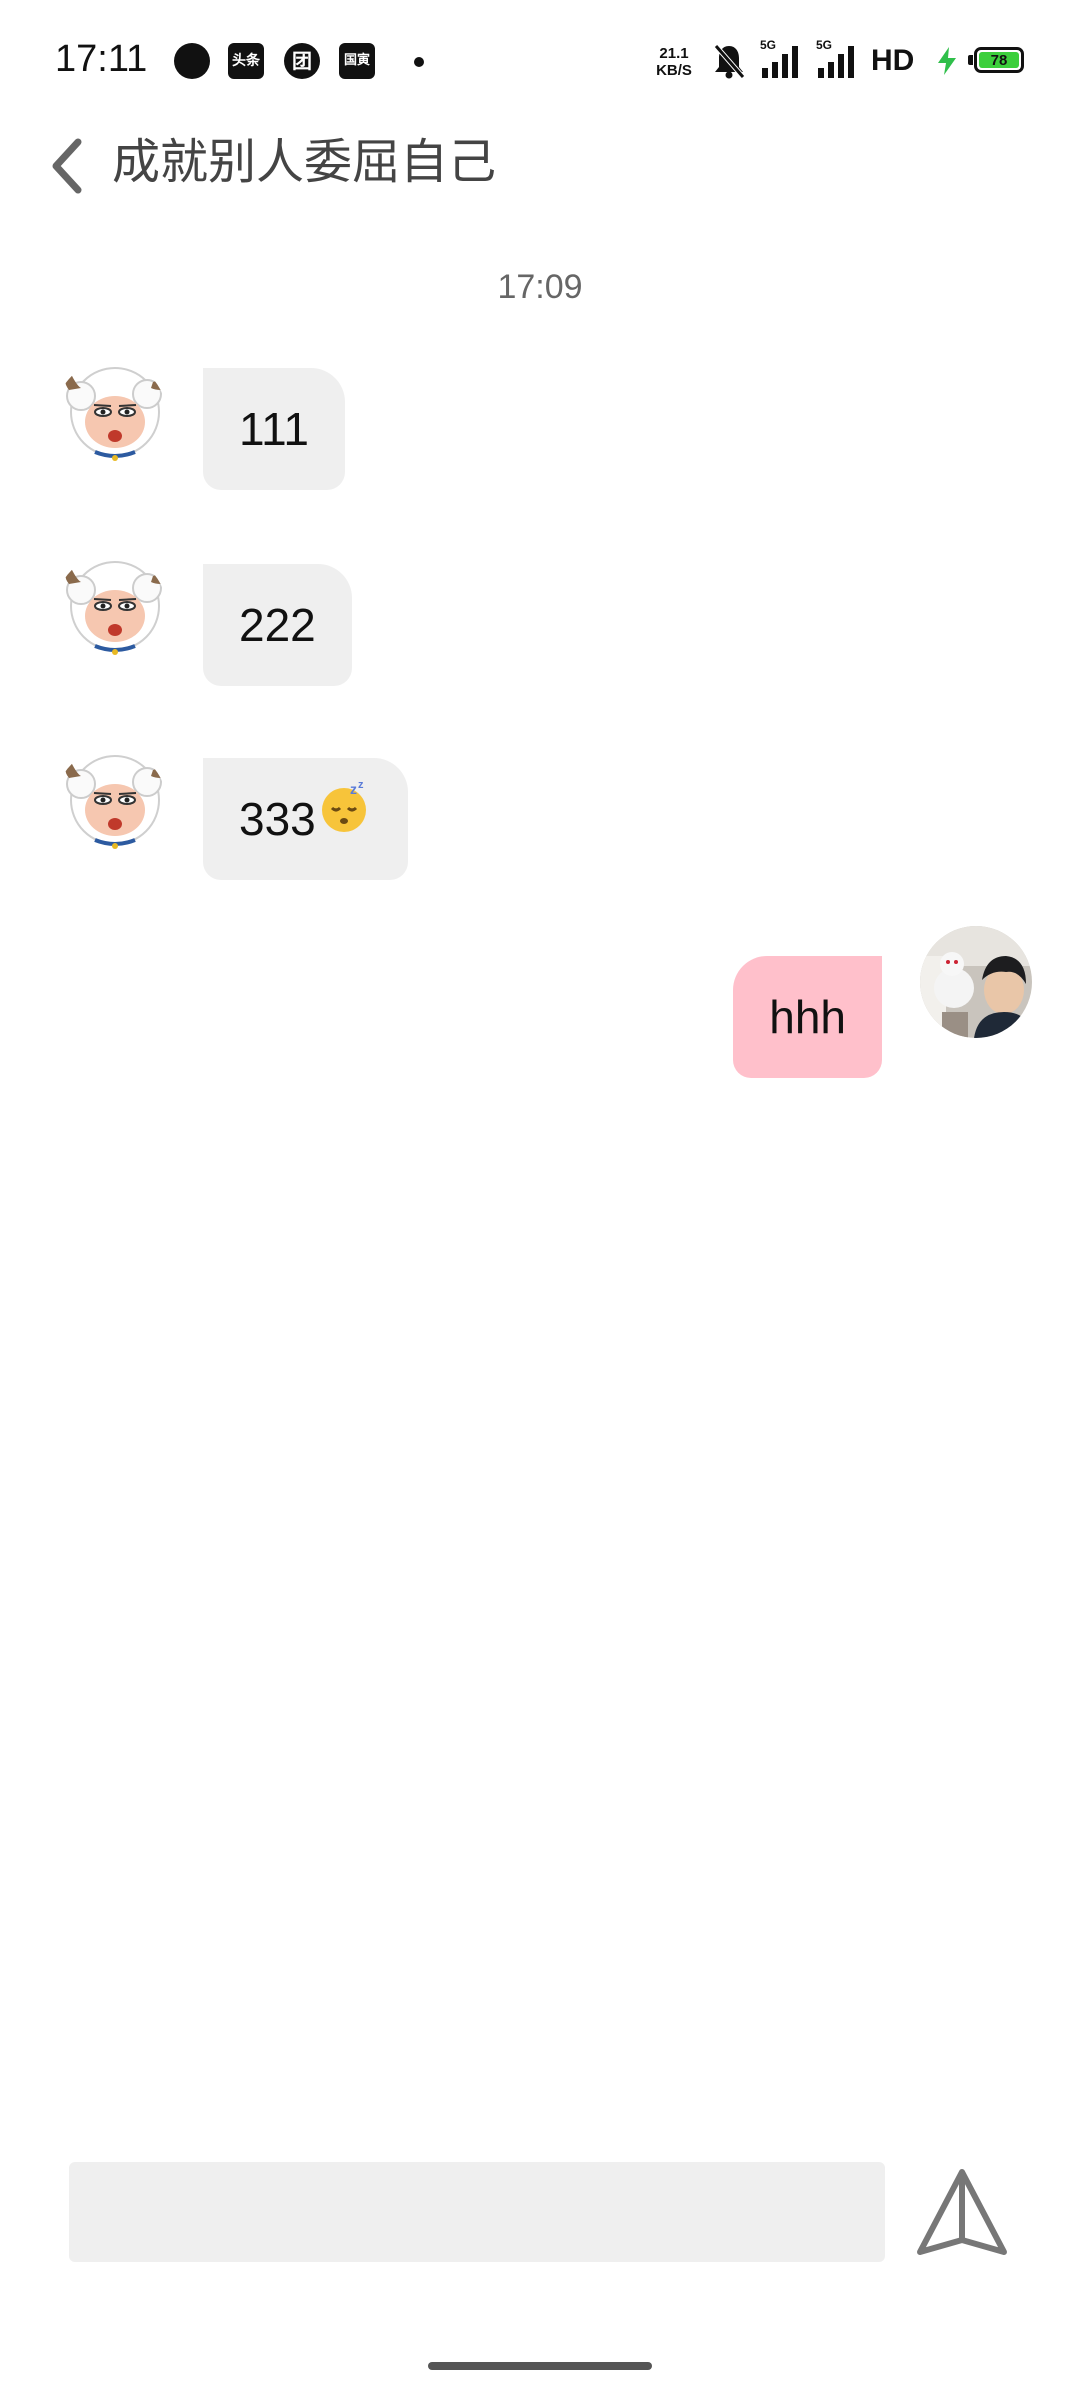 This screenshot has width=1080, height=2400. What do you see at coordinates (540, 2366) in the screenshot?
I see `home-indicator` at bounding box center [540, 2366].